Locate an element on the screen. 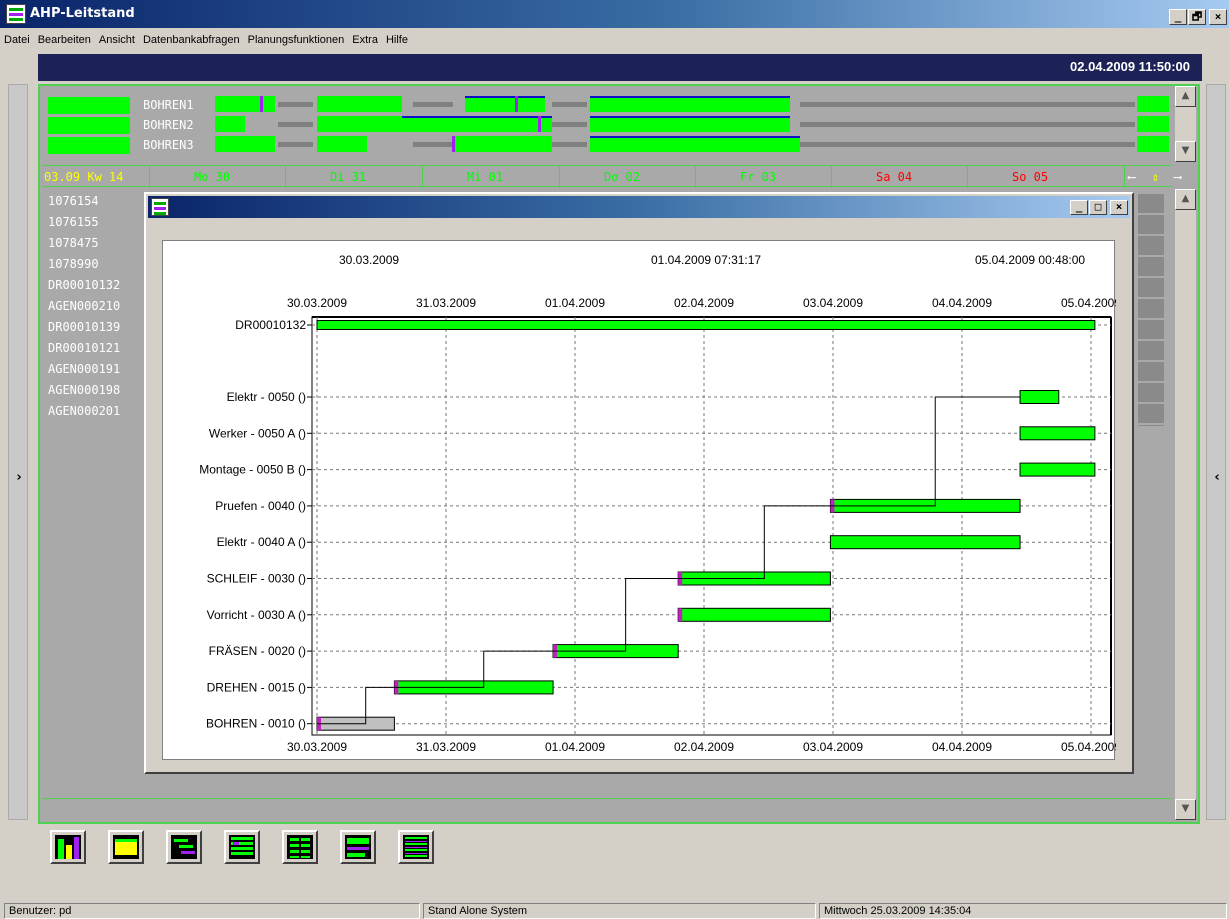 This screenshot has height=919, width=1229. resource-label: BOHREN3 is located at coordinates (168, 145).